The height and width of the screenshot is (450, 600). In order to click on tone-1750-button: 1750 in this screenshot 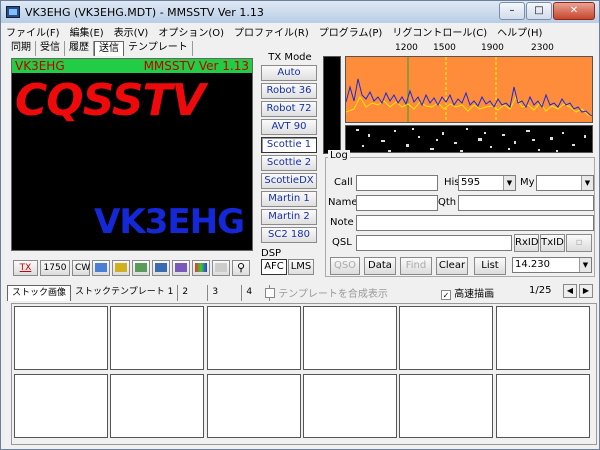, I will do `click(55, 268)`.